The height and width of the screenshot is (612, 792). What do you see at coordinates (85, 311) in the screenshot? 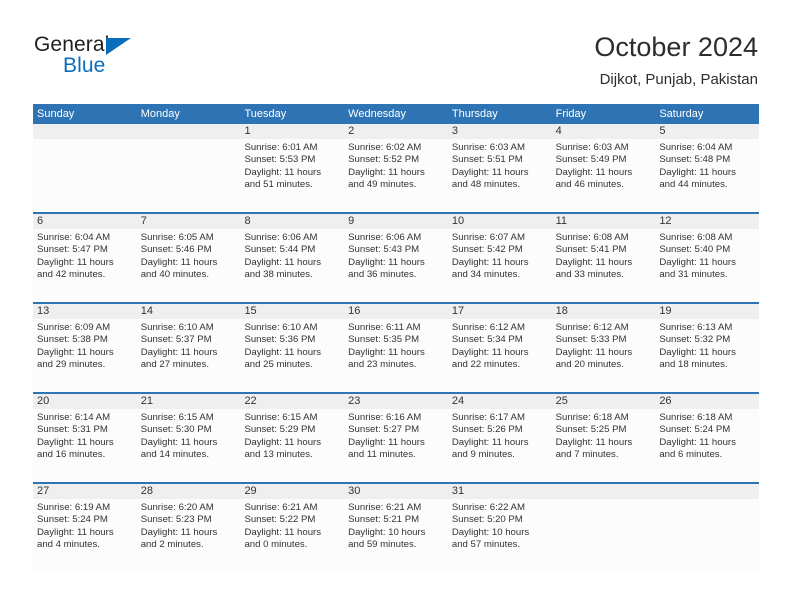
I see `day-number-band: 13` at bounding box center [85, 311].